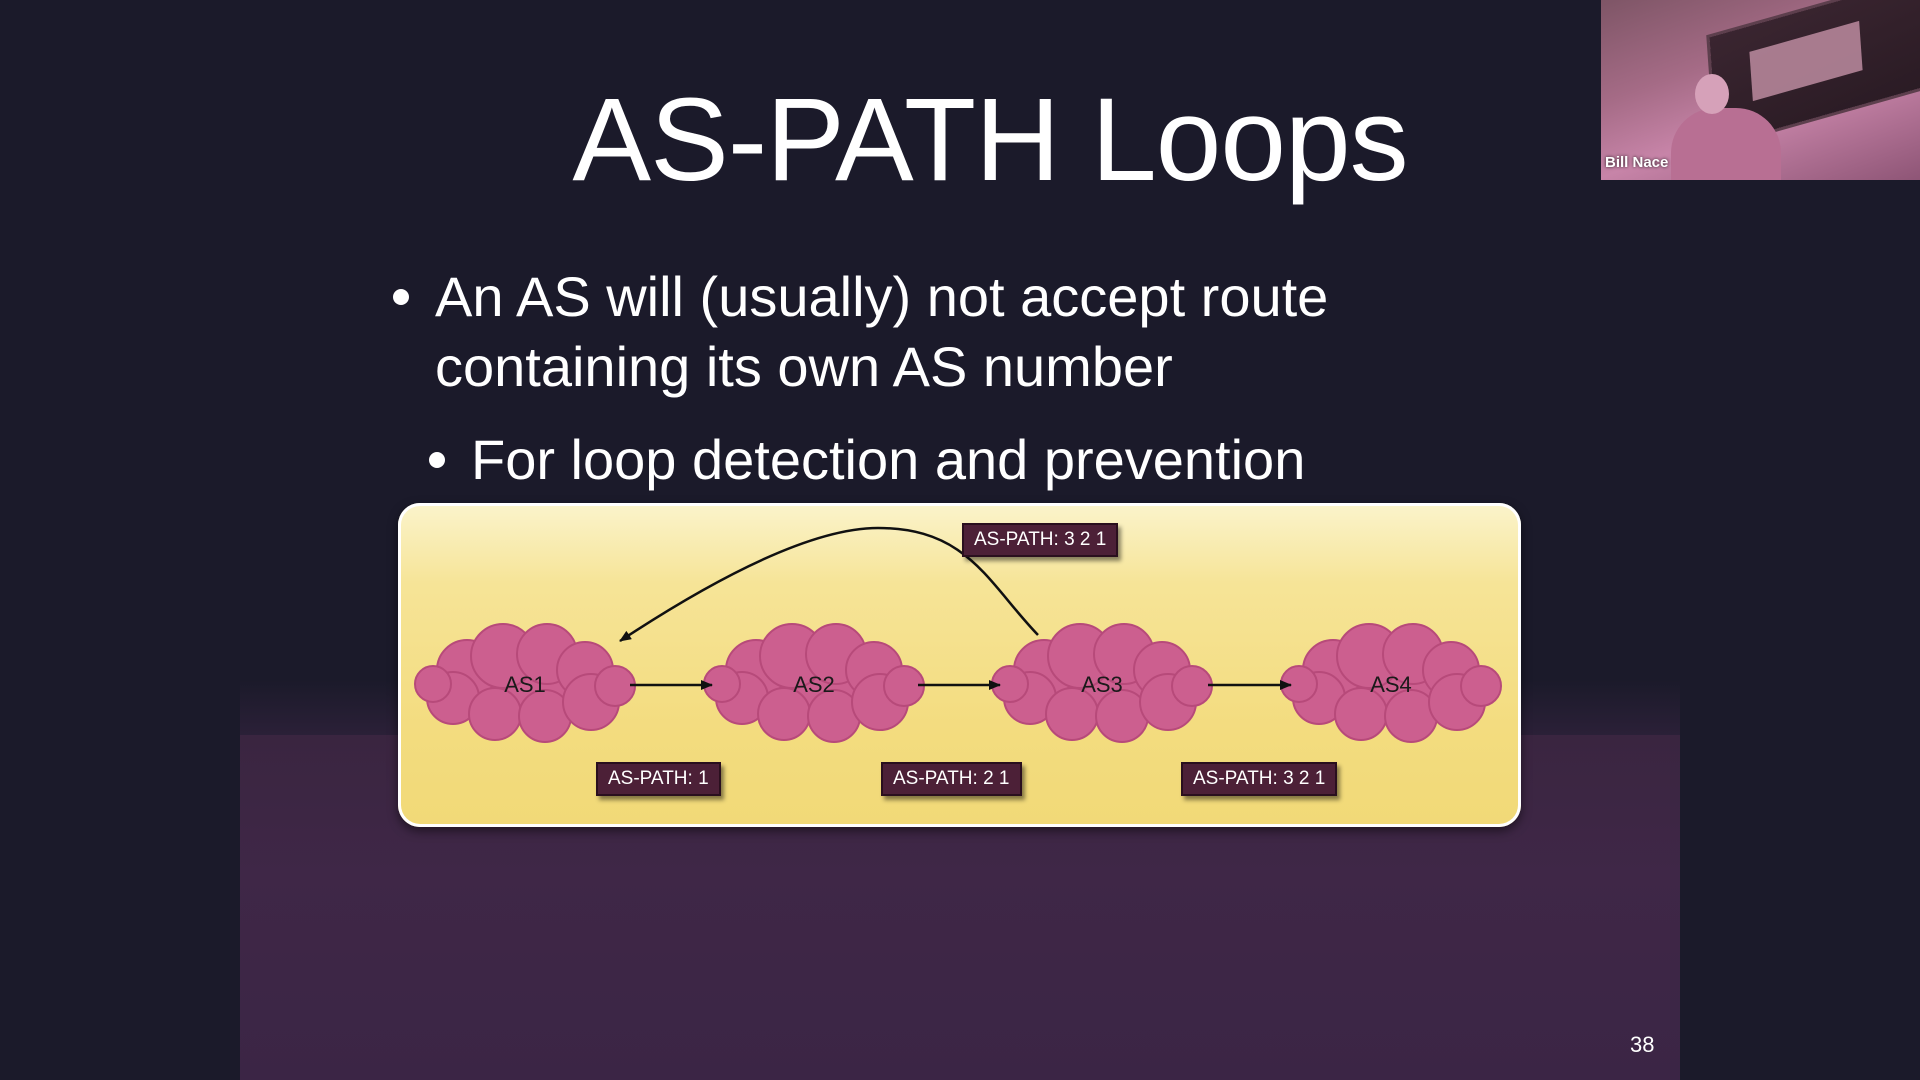 The image size is (1920, 1080). What do you see at coordinates (1760, 90) in the screenshot?
I see `webcam-tile: Bill Nace` at bounding box center [1760, 90].